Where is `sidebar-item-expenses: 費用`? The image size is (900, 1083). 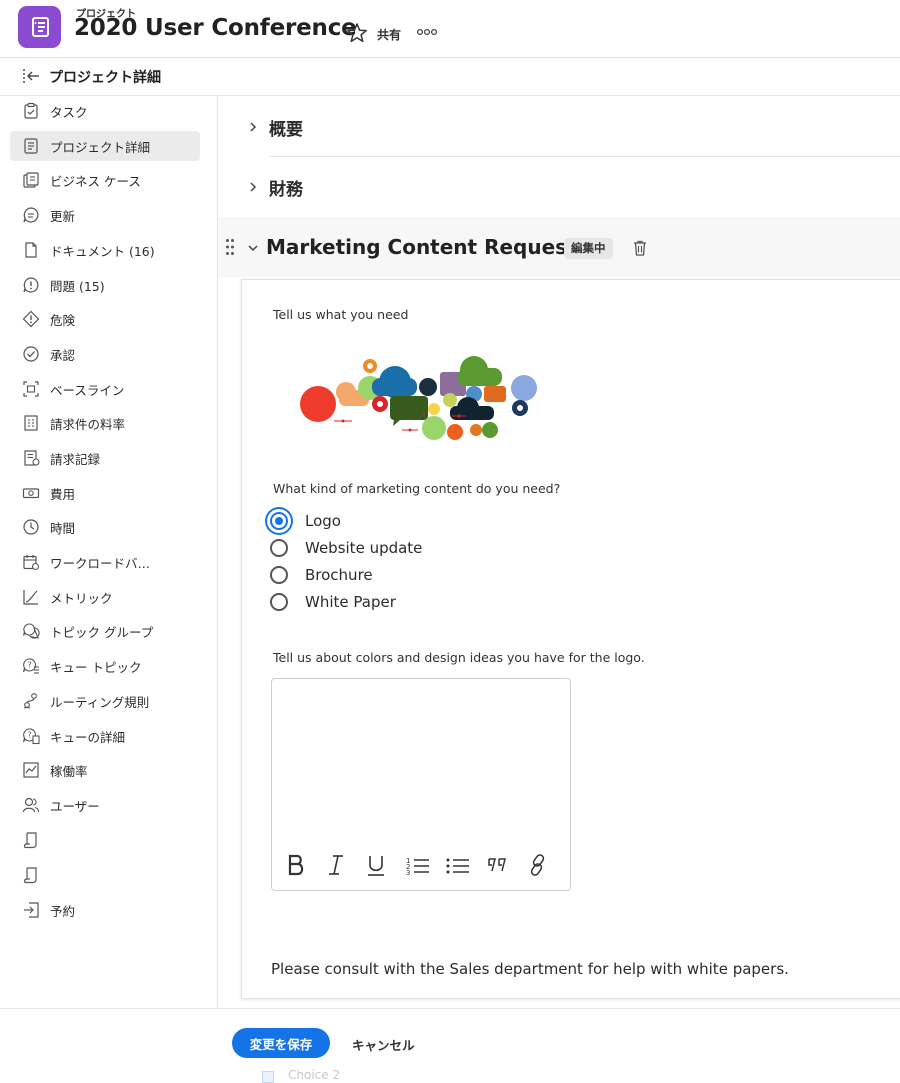
sidebar-item-expenses: 費用 is located at coordinates (105, 493).